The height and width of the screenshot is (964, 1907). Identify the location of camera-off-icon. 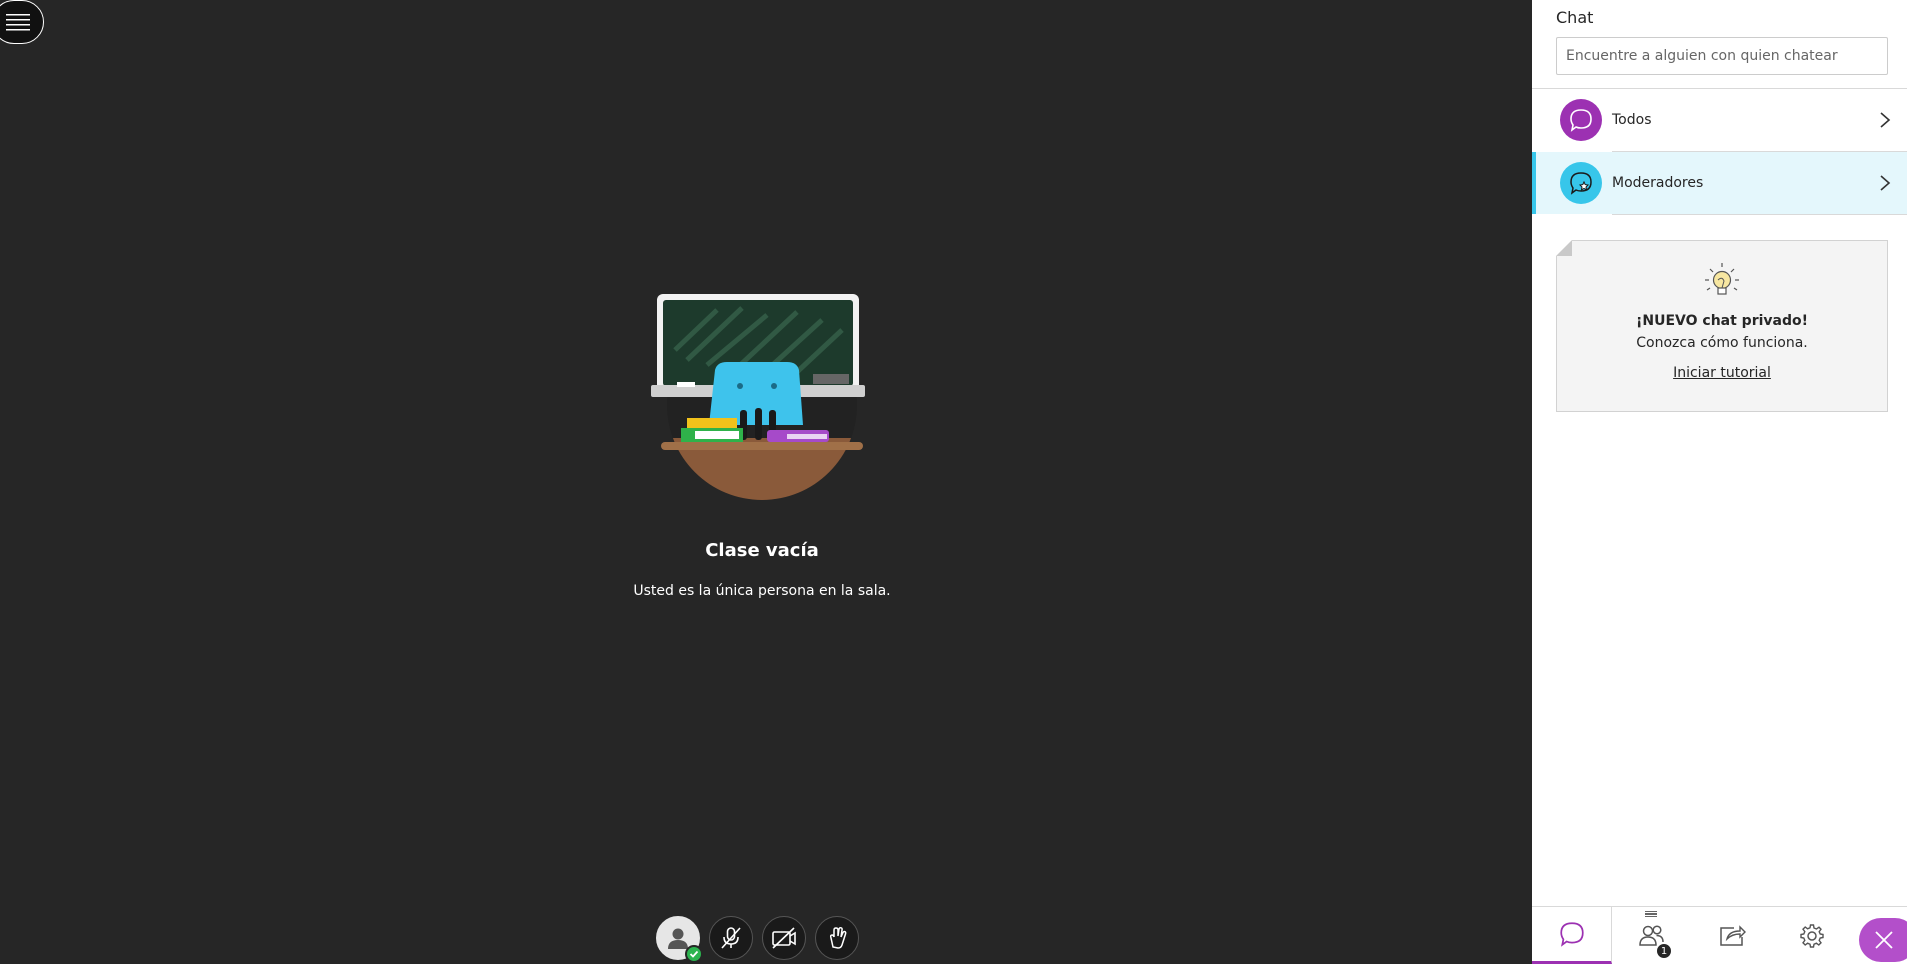
(784, 938).